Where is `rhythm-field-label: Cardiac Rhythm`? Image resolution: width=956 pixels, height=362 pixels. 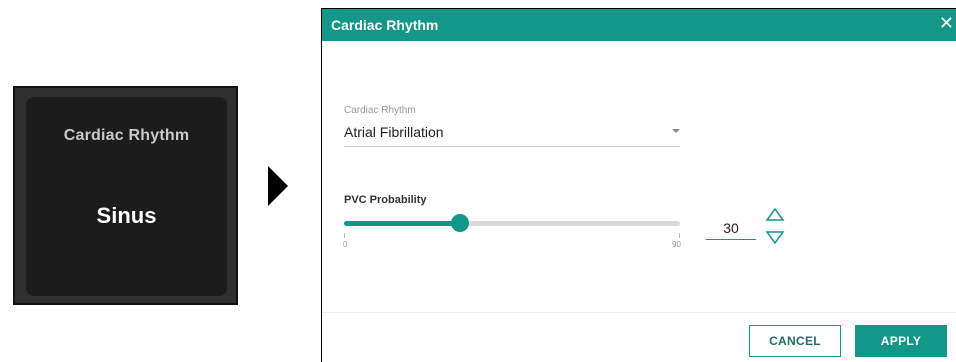
rhythm-field-label: Cardiac Rhythm is located at coordinates (380, 110).